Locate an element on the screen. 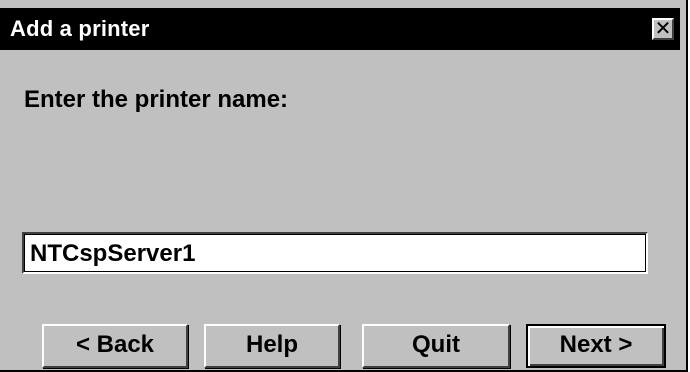  help-button: Help is located at coordinates (272, 346).